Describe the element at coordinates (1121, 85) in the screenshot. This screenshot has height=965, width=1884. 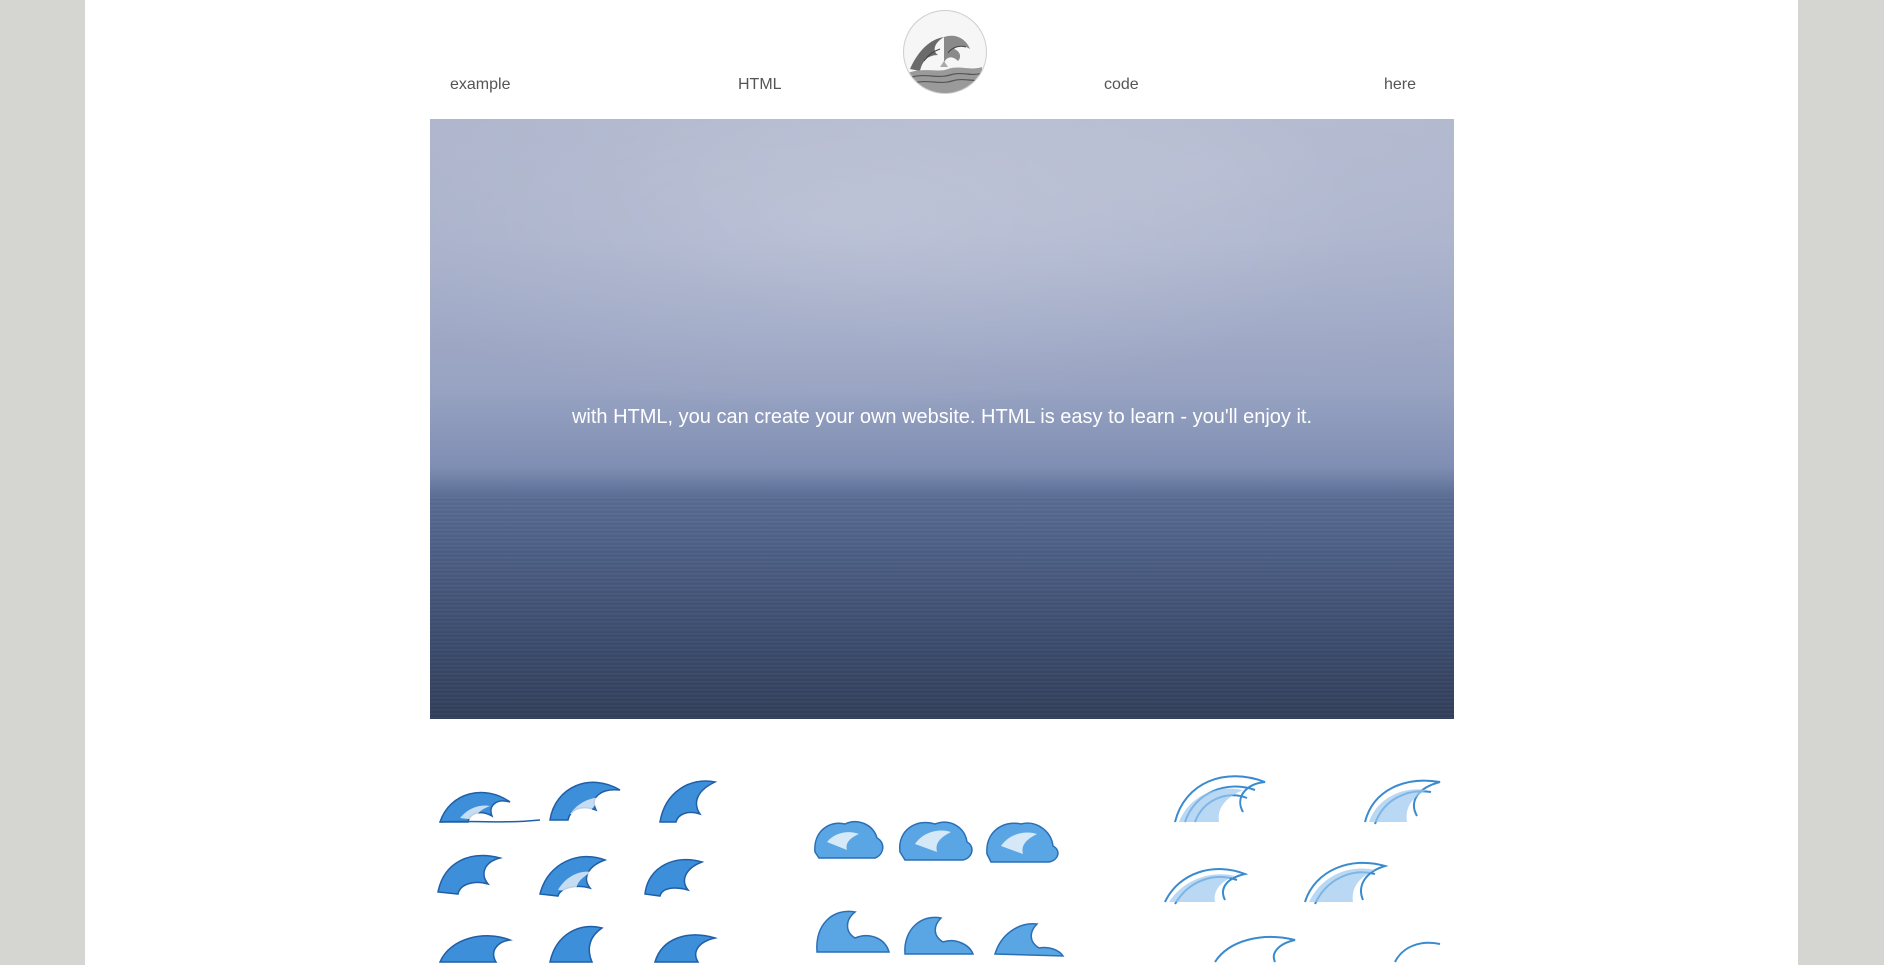
I see `nav-link-code: code` at that location.